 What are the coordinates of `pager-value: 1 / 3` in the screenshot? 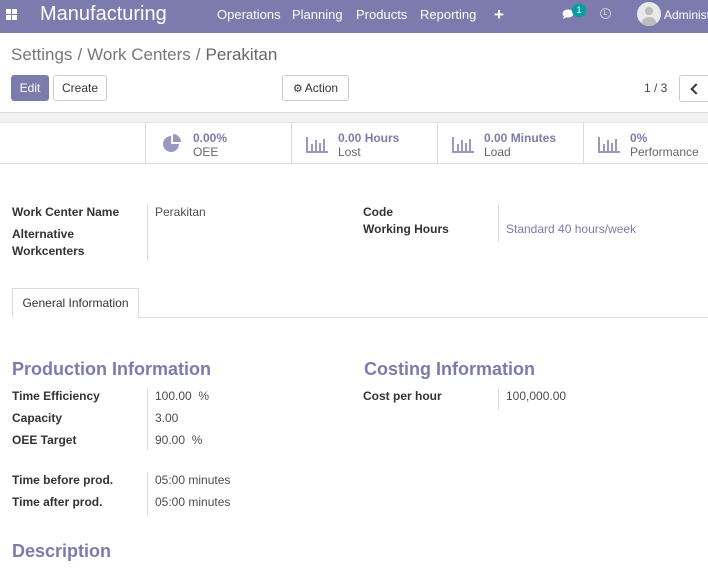 It's located at (656, 88).